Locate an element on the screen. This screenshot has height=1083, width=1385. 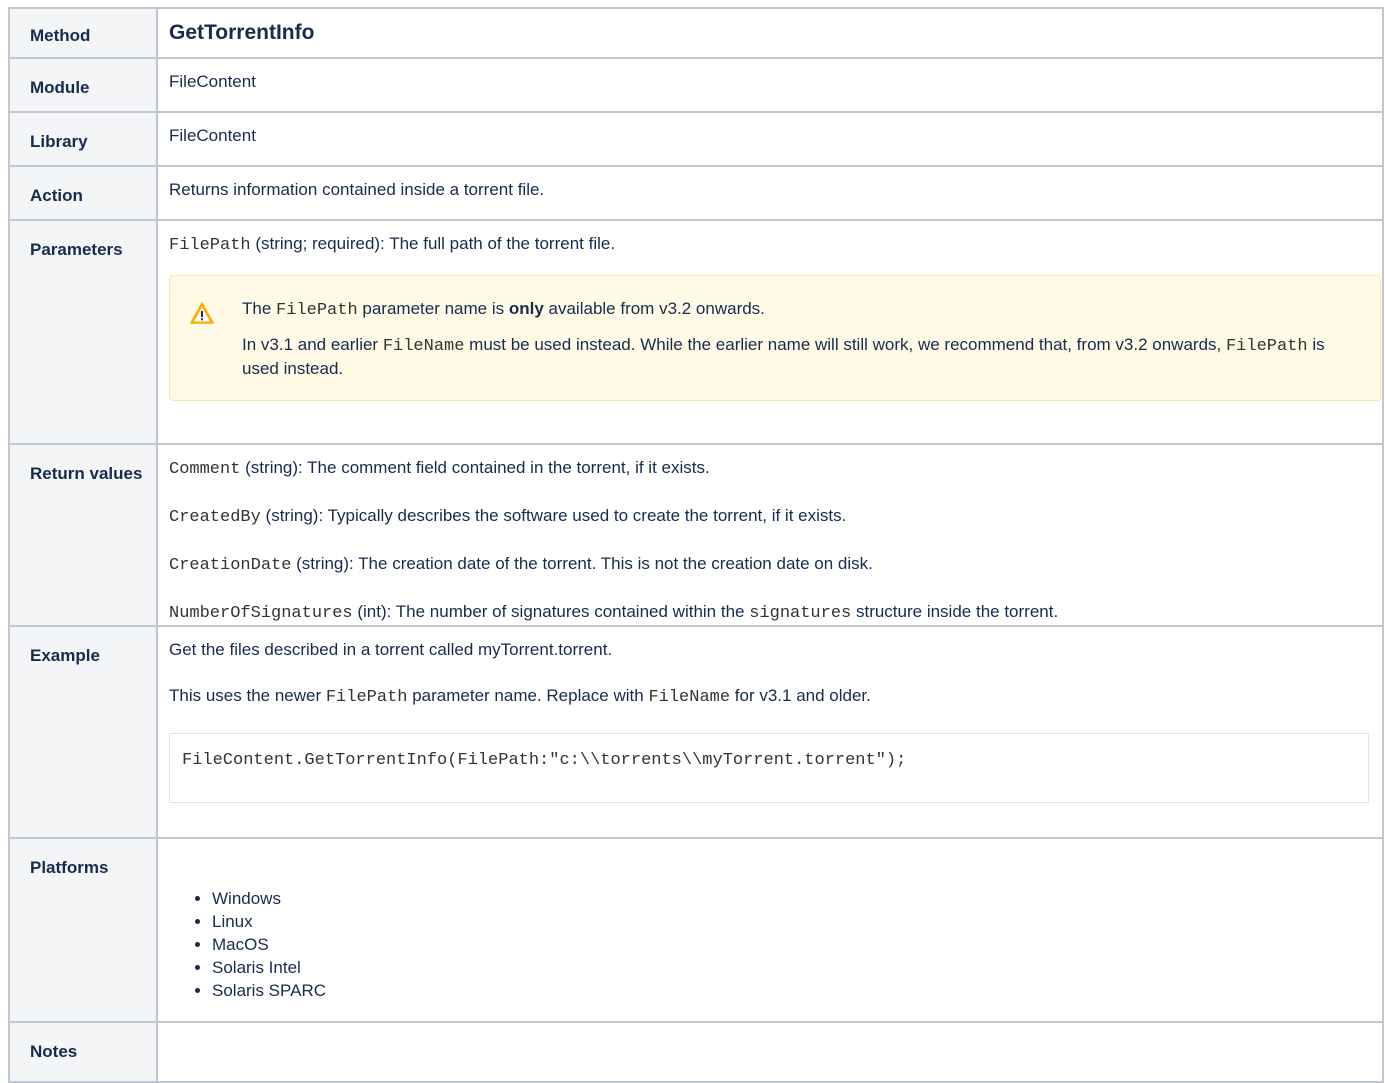
notes-value is located at coordinates (770, 1052).